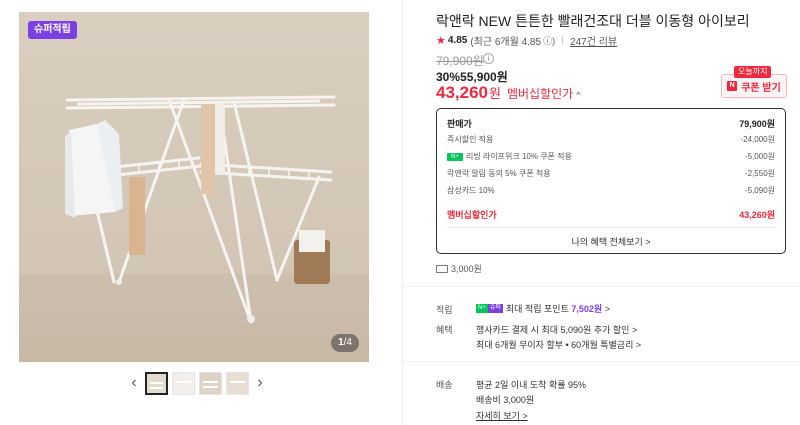 This screenshot has width=800, height=425. I want to click on delivery-detail-link: 자세히 보기 >, so click(502, 415).